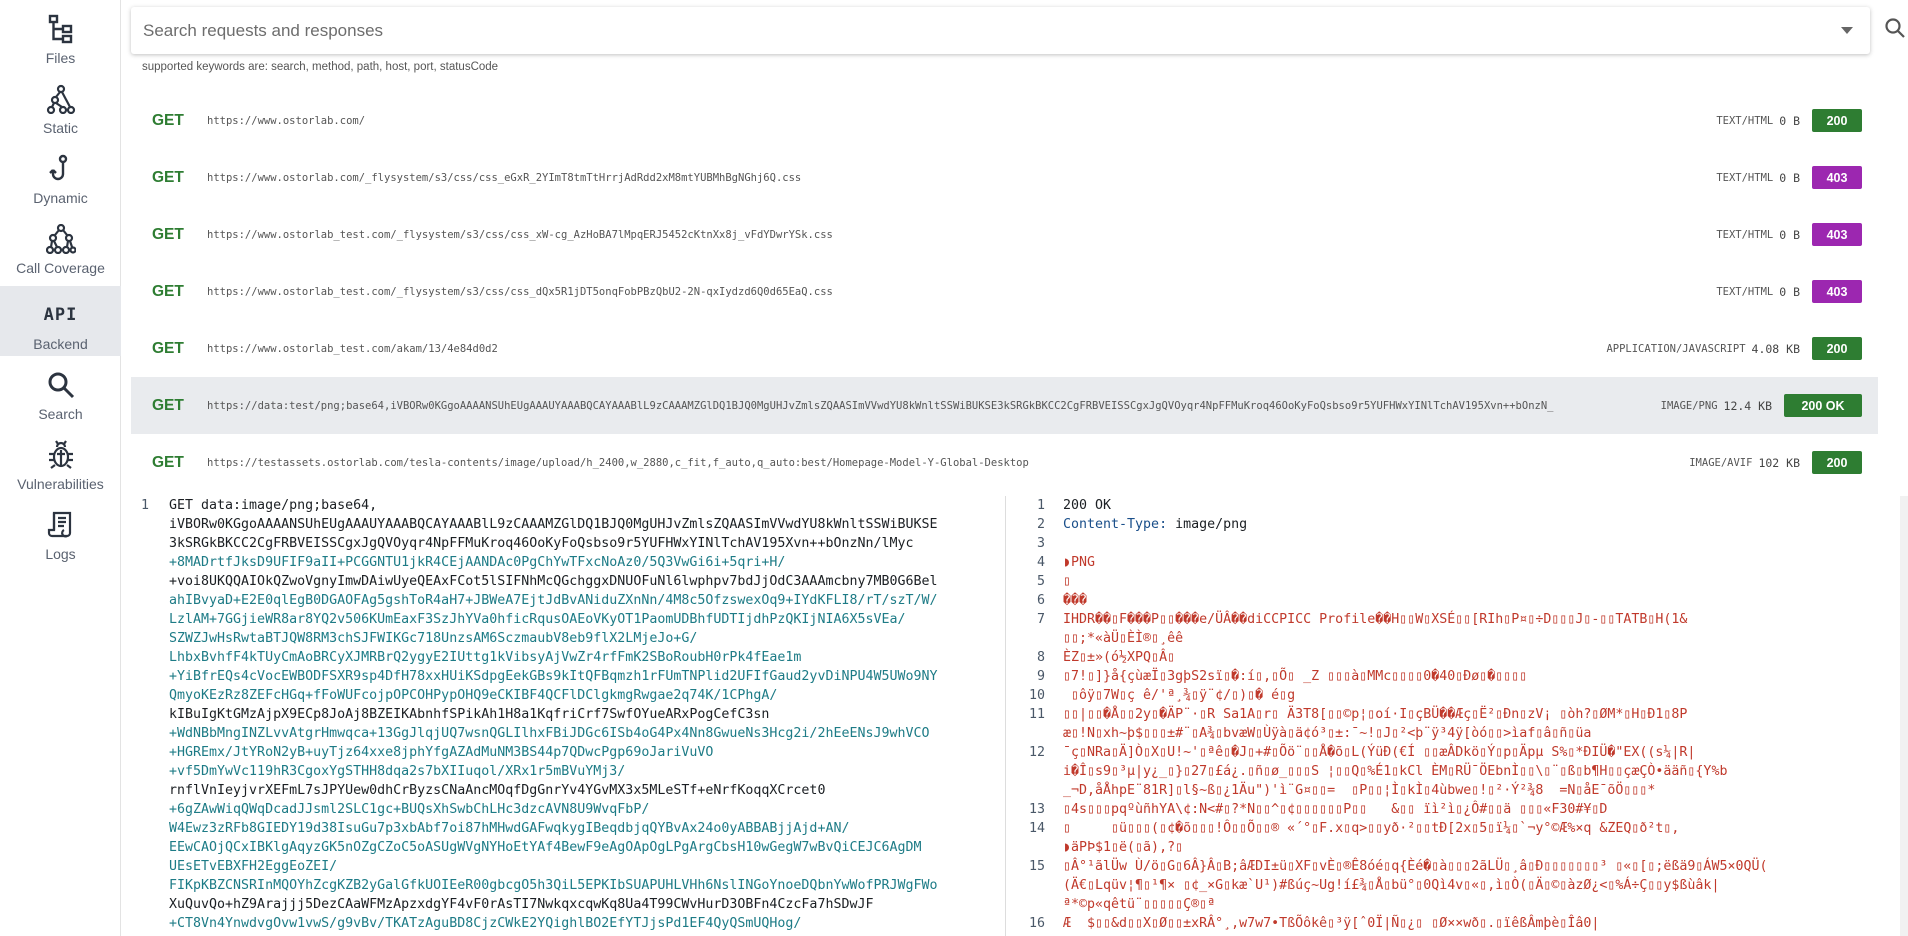 This screenshot has height=936, width=1908. What do you see at coordinates (1747, 405) in the screenshot?
I see `request-size: 12.4 KB` at bounding box center [1747, 405].